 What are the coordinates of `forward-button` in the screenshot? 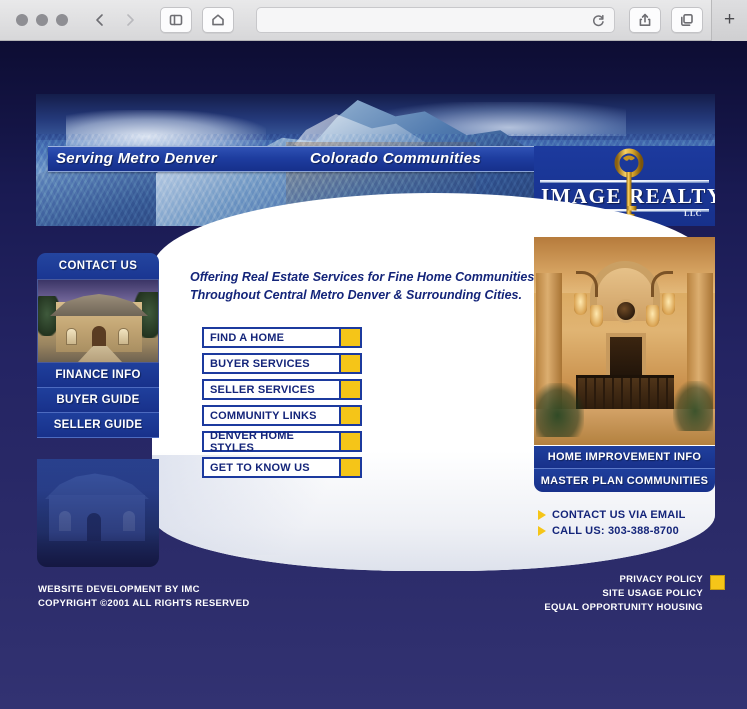 It's located at (130, 20).